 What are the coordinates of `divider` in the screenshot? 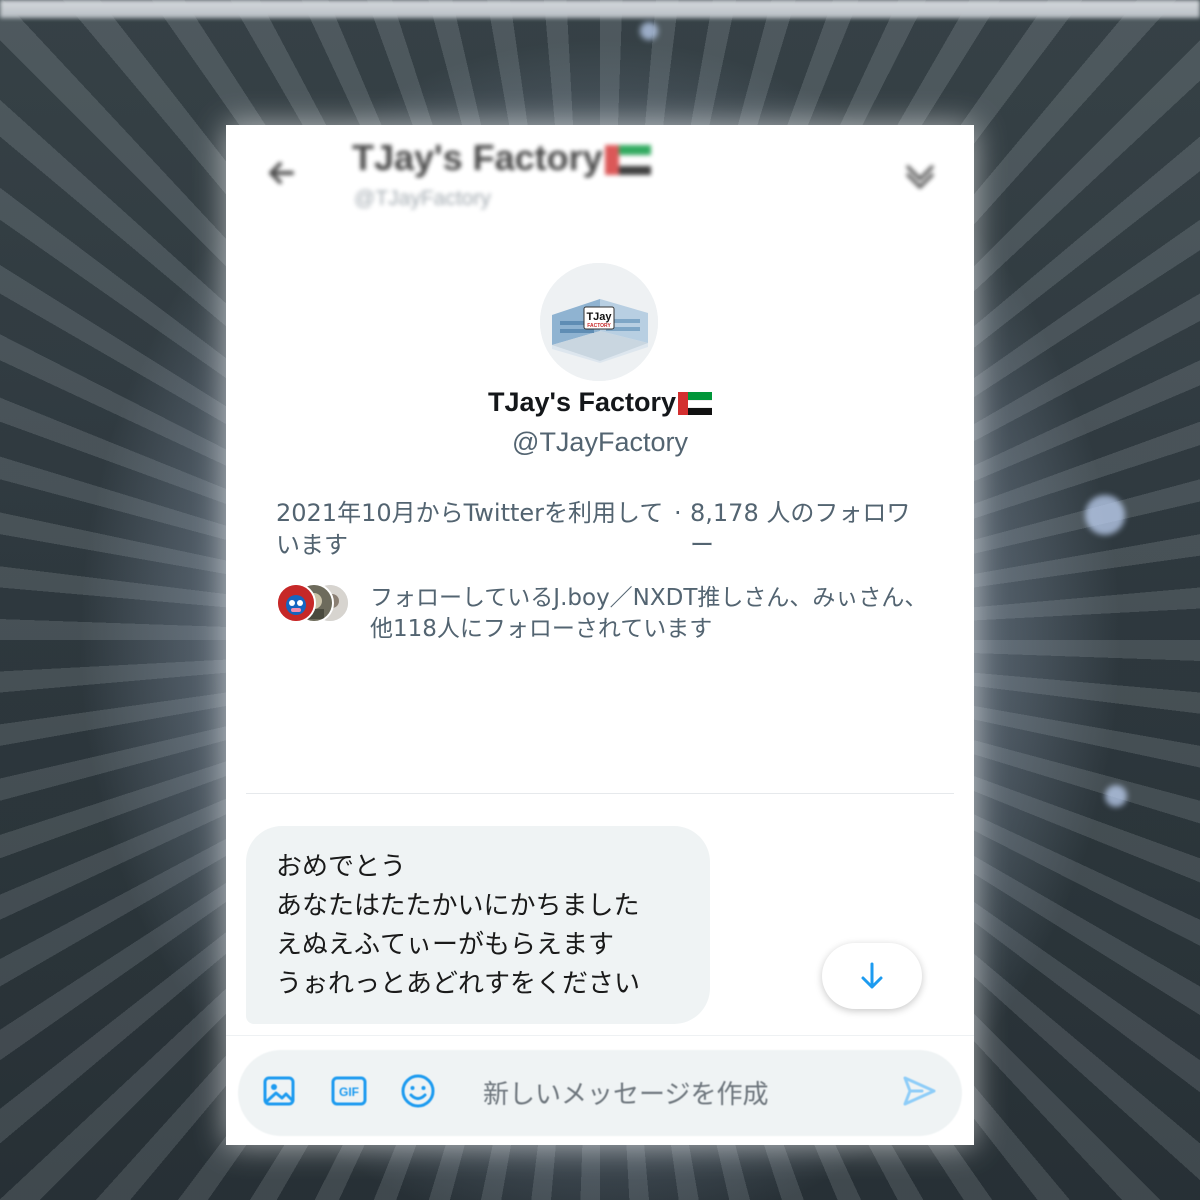 It's located at (600, 793).